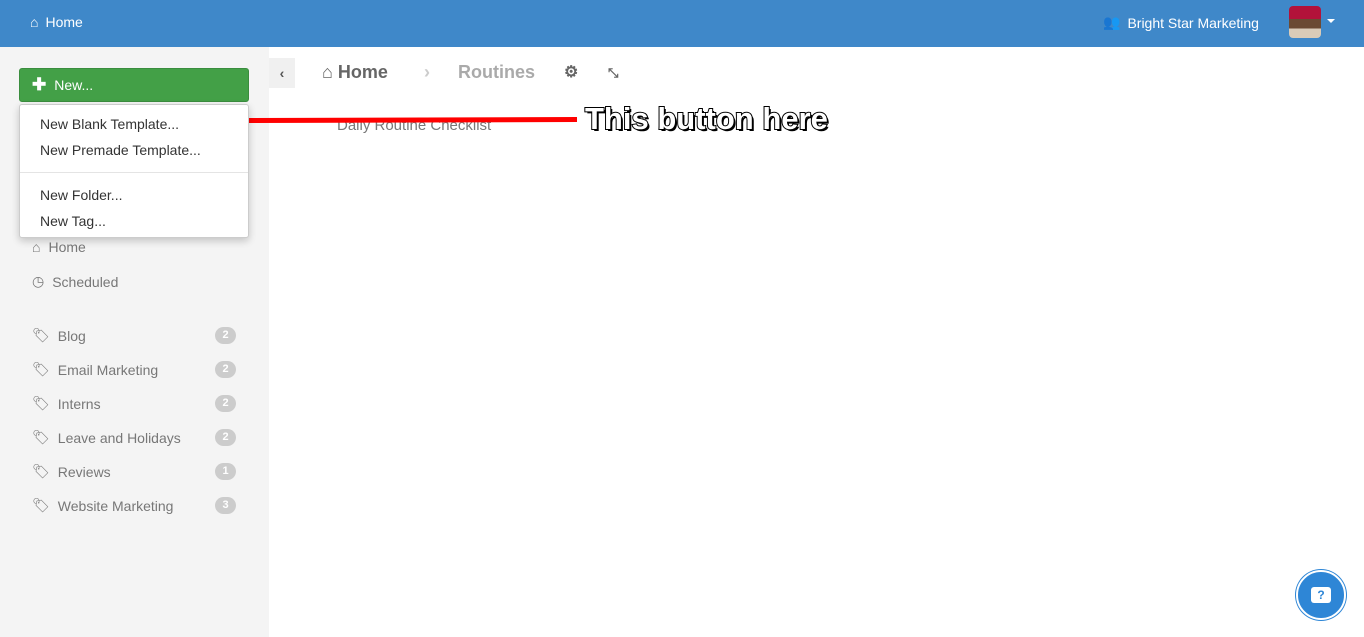 This screenshot has width=1364, height=637. I want to click on collapse-sidebar-button: ‹, so click(282, 73).